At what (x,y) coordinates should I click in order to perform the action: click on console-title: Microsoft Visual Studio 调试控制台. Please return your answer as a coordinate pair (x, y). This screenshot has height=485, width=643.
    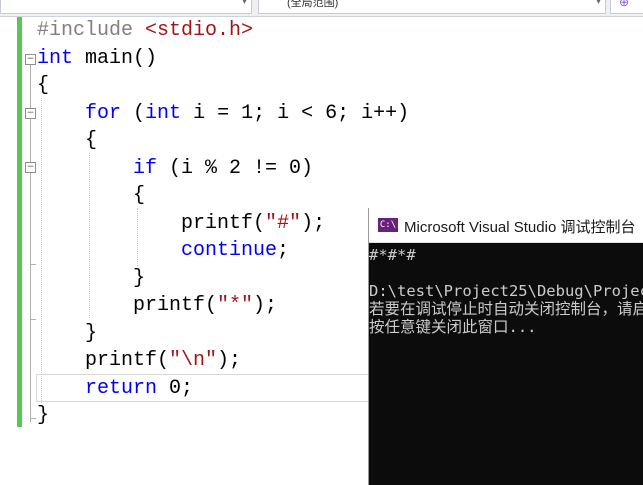
    Looking at the image, I should click on (520, 227).